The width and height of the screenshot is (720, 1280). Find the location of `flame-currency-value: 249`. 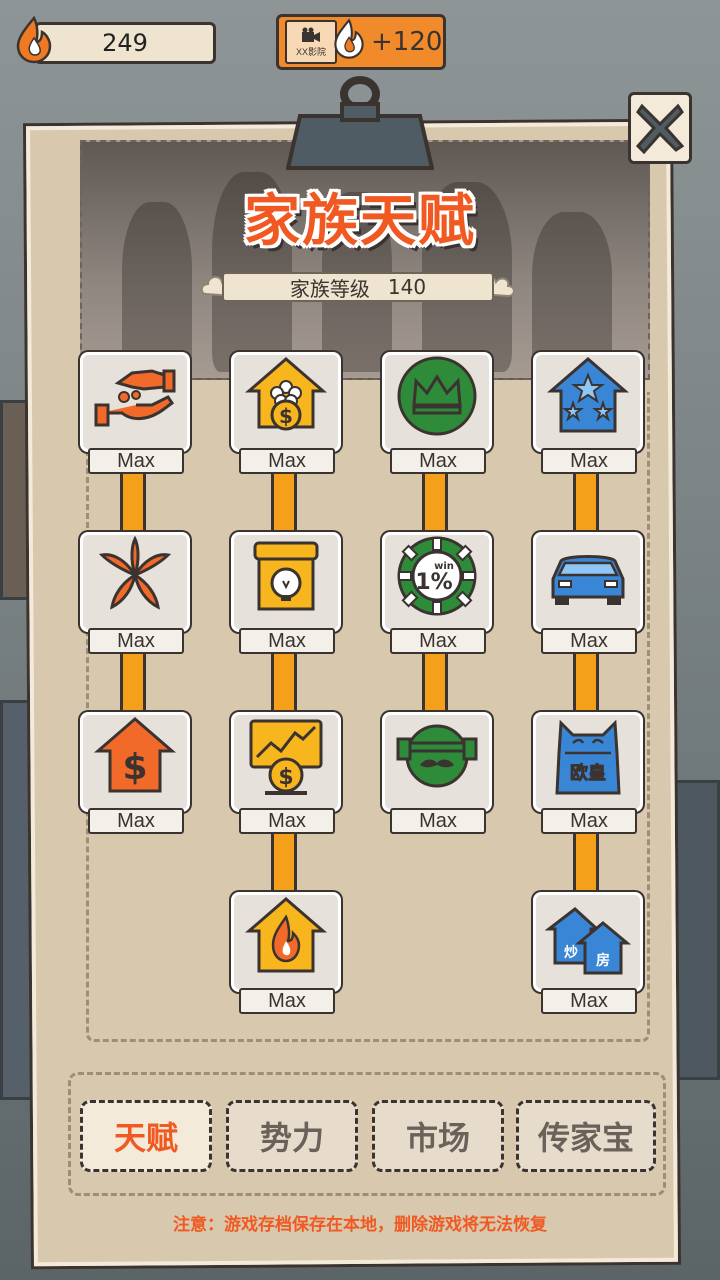

flame-currency-value: 249 is located at coordinates (125, 43).